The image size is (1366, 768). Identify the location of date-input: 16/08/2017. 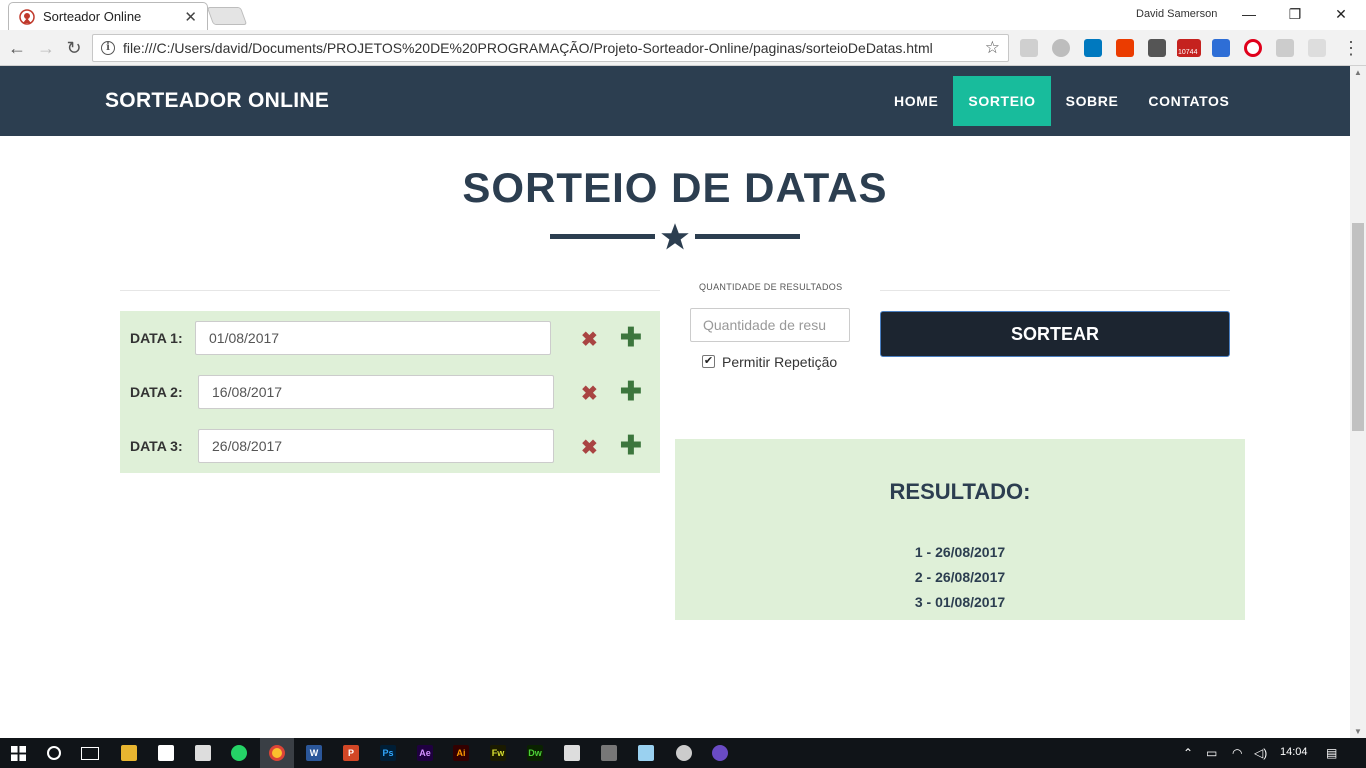
(376, 392).